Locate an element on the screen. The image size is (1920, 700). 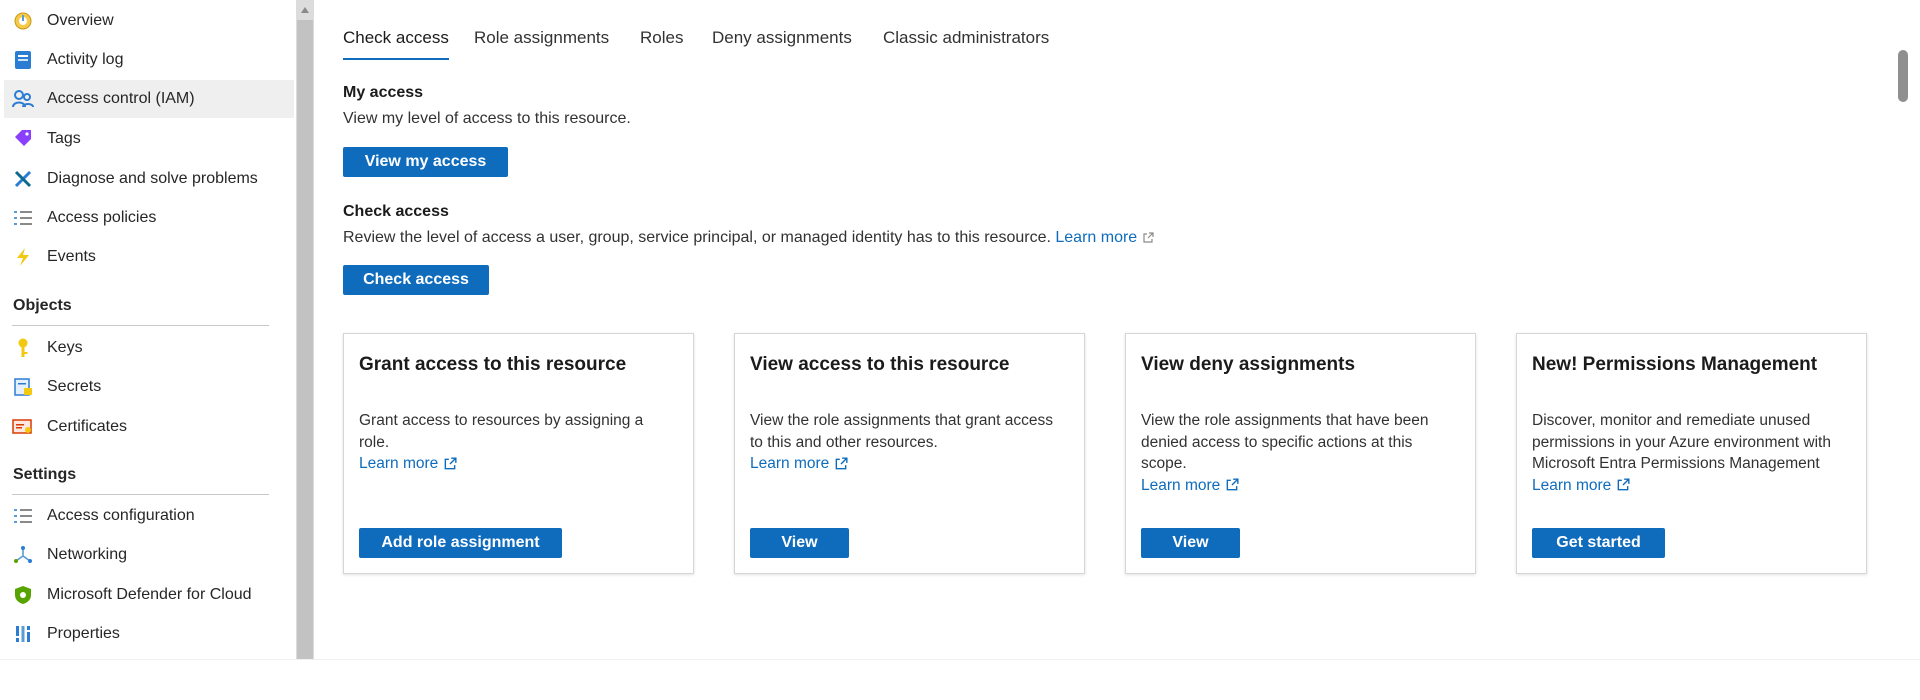
objects-heading: Objects is located at coordinates (42, 305).